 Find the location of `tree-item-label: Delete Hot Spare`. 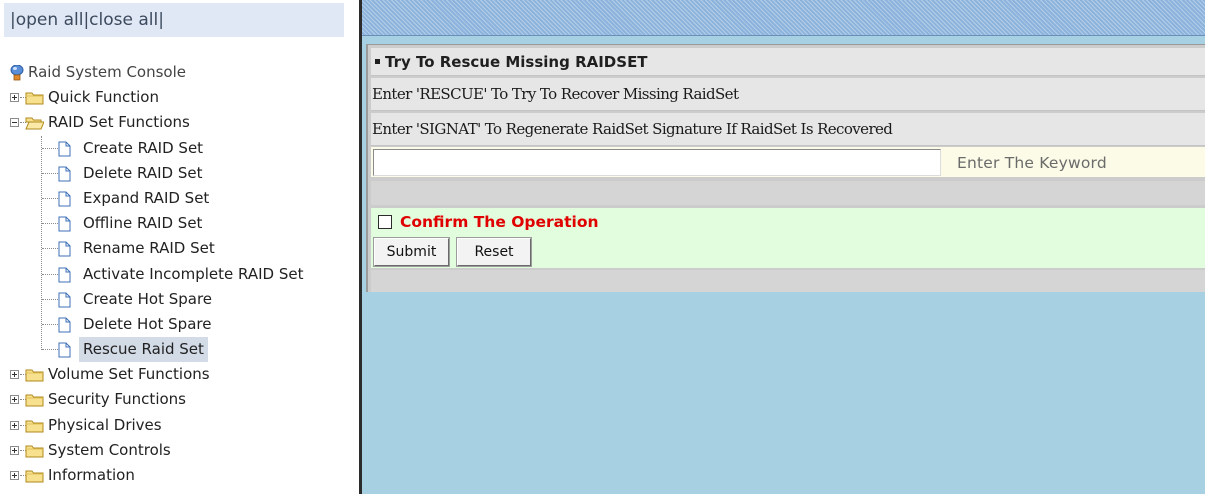

tree-item-label: Delete Hot Spare is located at coordinates (147, 323).